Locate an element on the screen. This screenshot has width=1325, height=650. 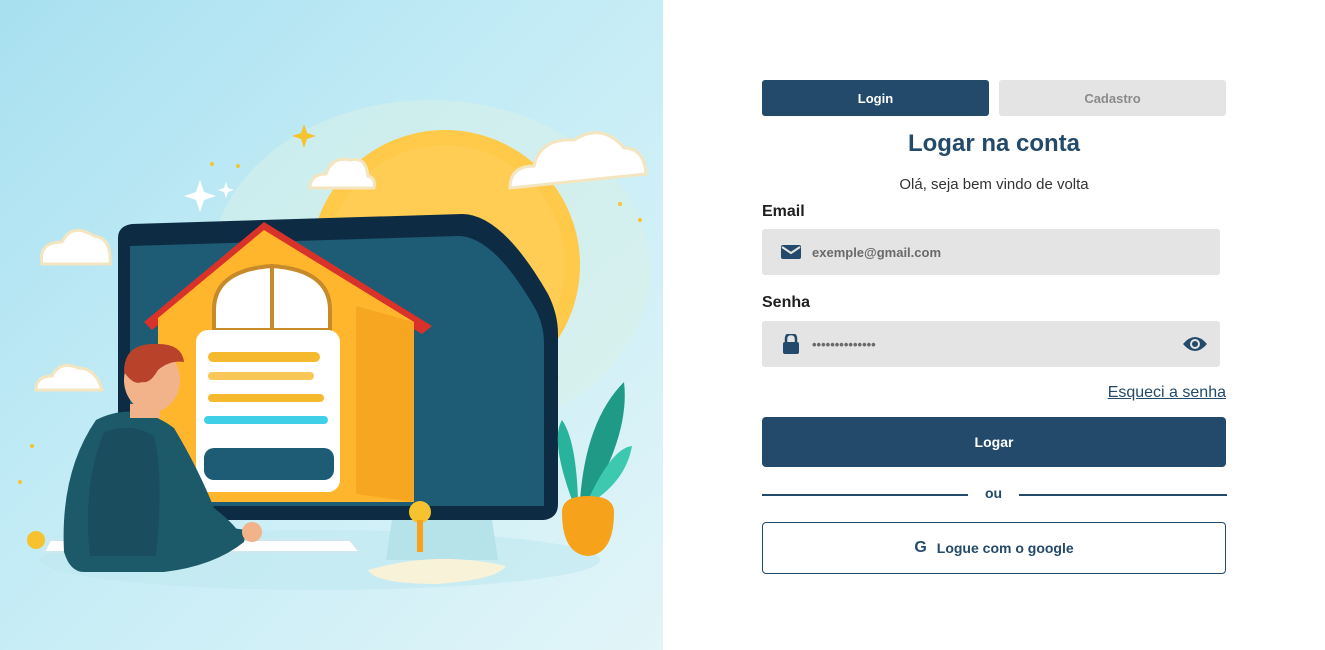
eye-icon is located at coordinates (1195, 344).